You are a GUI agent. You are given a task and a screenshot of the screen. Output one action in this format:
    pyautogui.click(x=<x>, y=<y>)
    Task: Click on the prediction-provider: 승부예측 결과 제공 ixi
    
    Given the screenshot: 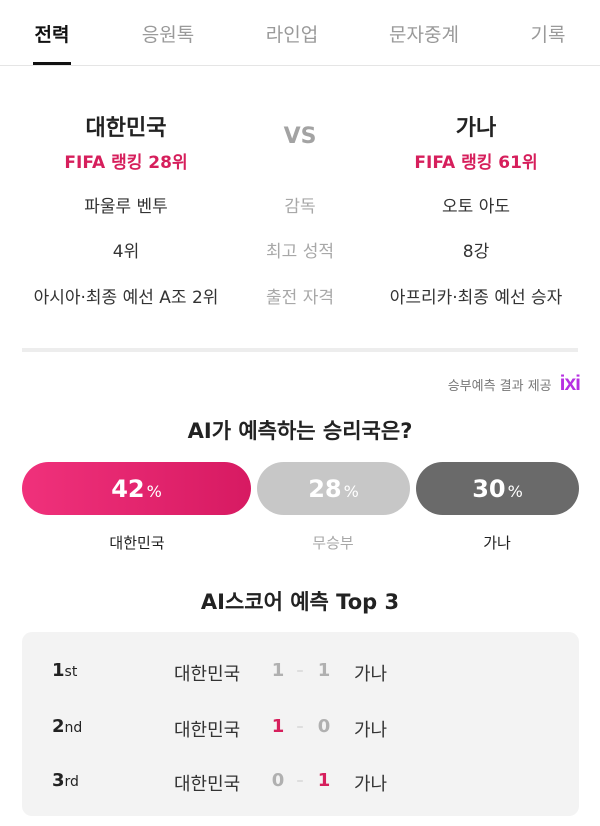 What is the action you would take?
    pyautogui.click(x=514, y=384)
    